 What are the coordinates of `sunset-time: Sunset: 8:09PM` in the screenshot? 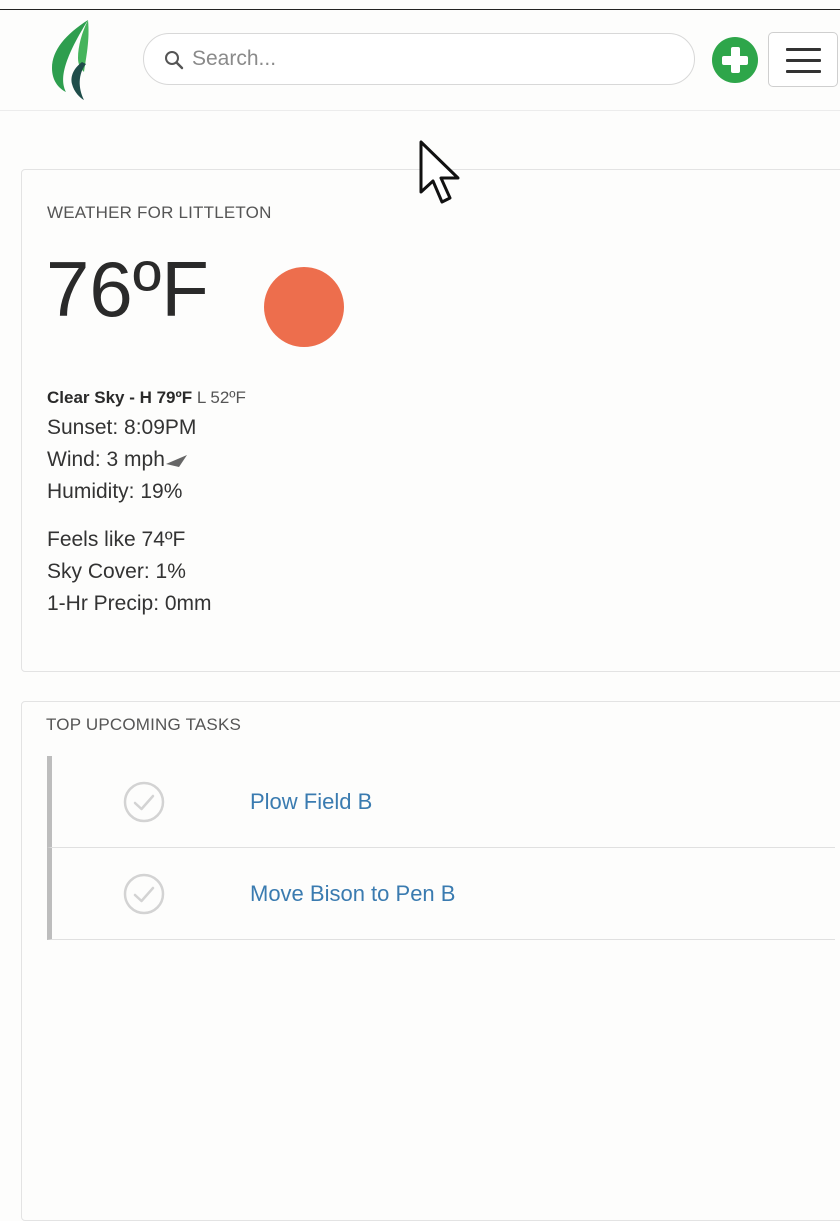 It's located at (122, 427).